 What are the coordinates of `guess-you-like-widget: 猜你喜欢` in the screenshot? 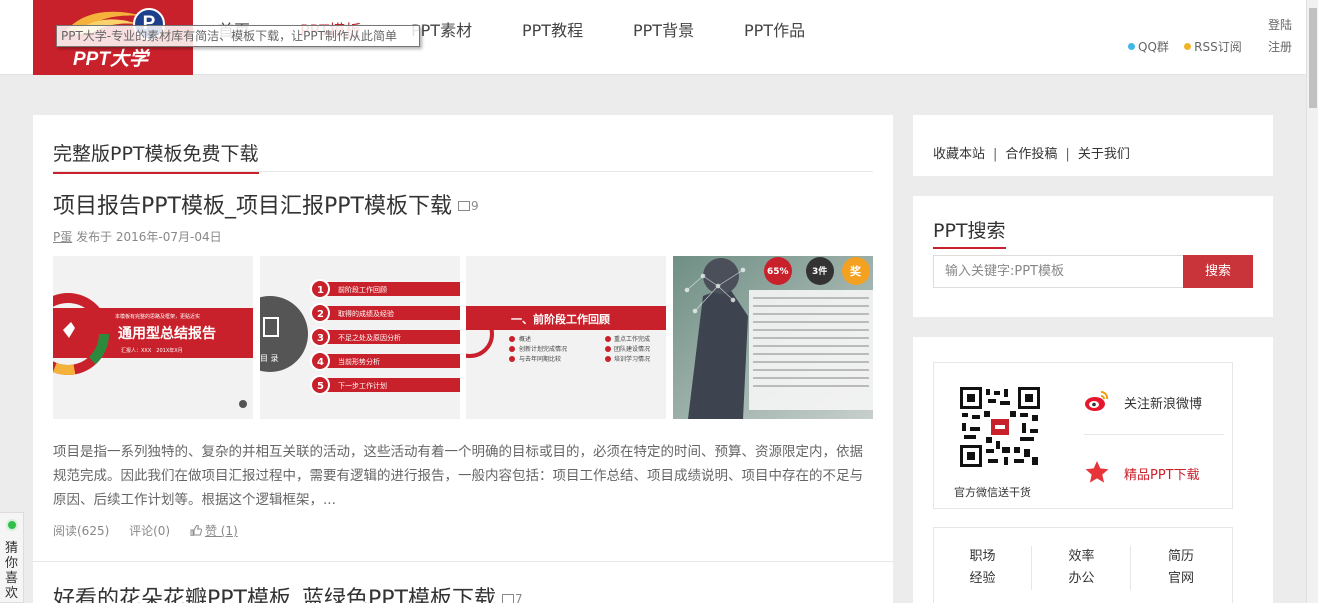 It's located at (12, 557).